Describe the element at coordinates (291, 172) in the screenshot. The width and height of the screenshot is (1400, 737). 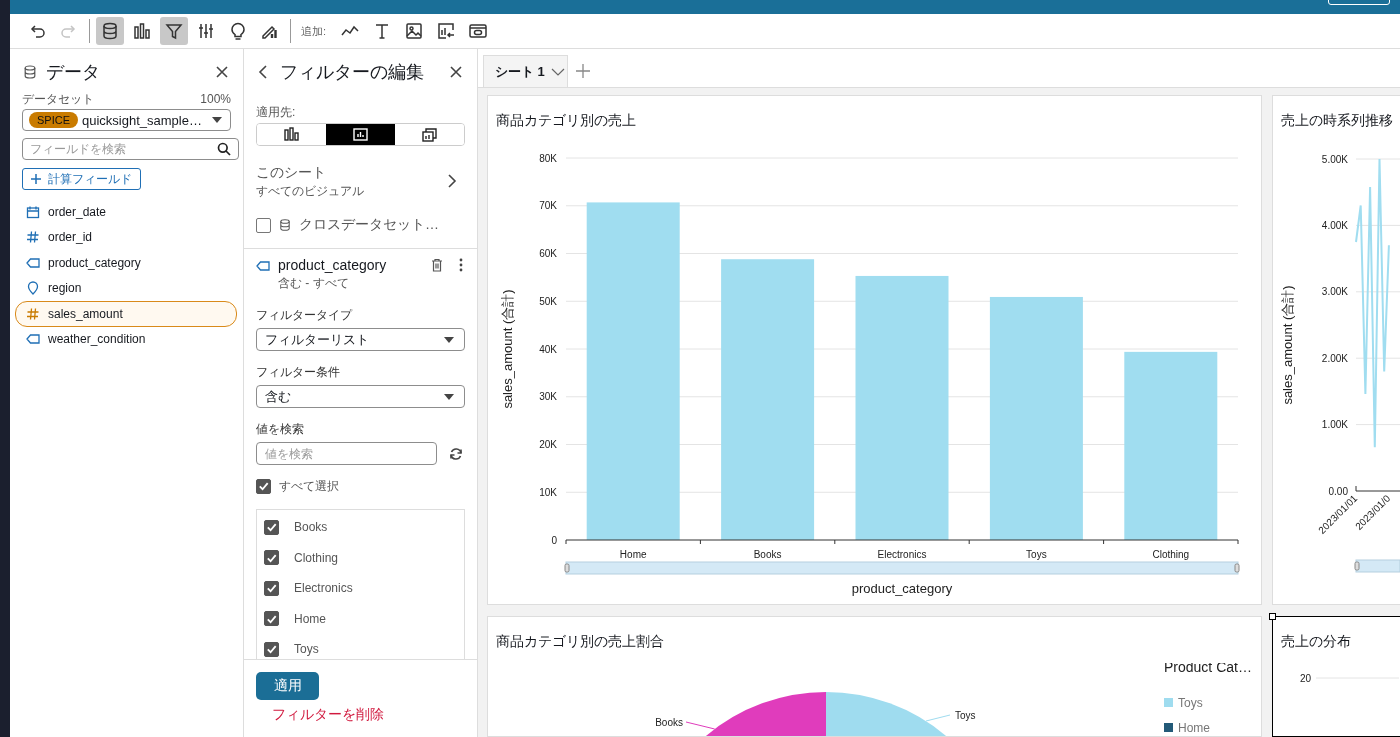
I see `scope-title: このシート` at that location.